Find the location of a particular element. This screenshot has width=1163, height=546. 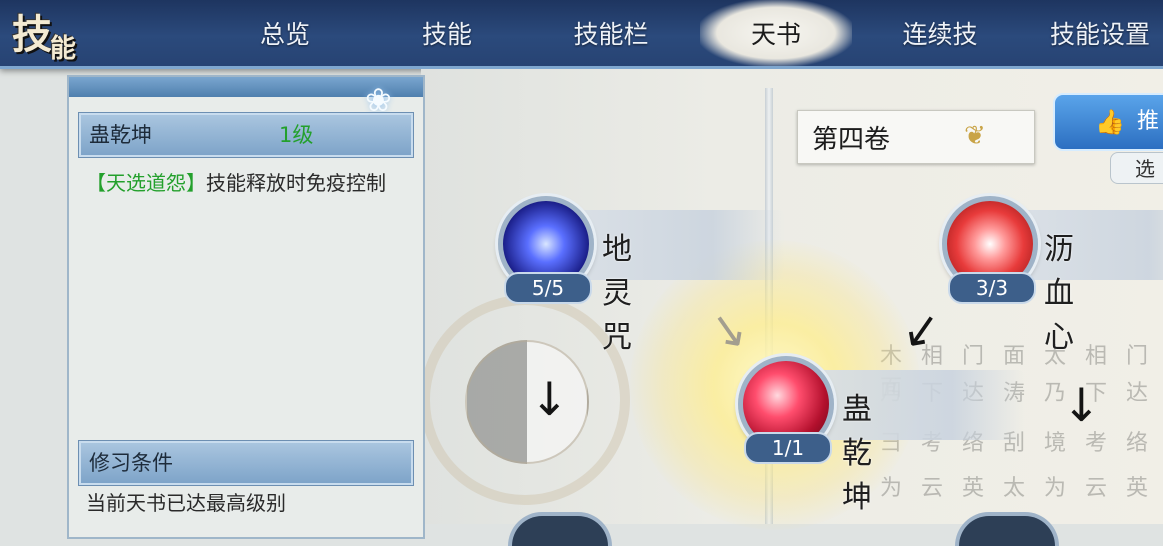

skill-effect-text: 技能释放时免疫控制 is located at coordinates (296, 183).